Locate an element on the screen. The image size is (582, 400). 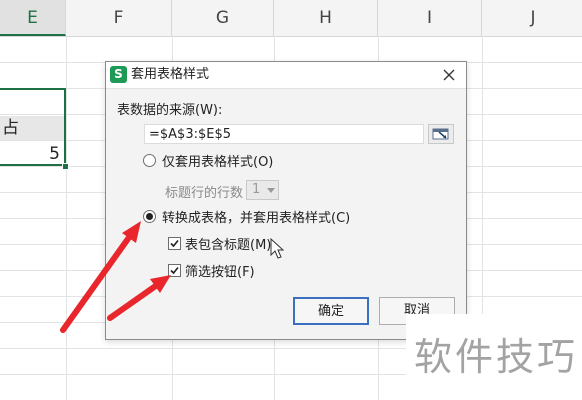
filter-buttons-checkbox is located at coordinates (174, 270).